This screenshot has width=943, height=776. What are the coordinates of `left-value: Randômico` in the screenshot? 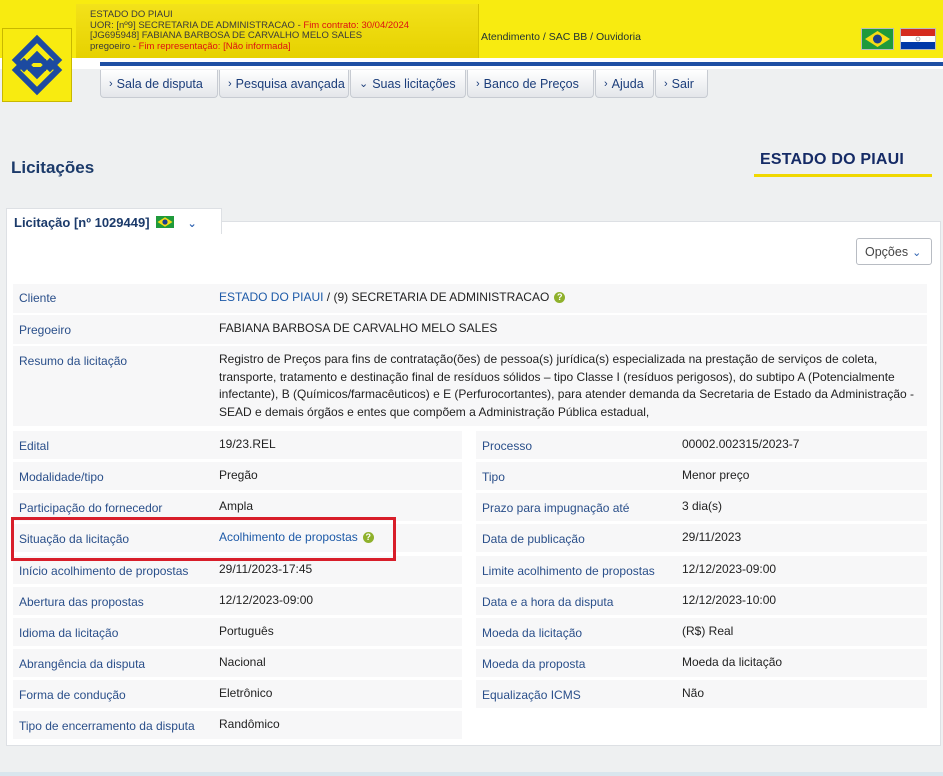 It's located at (249, 725).